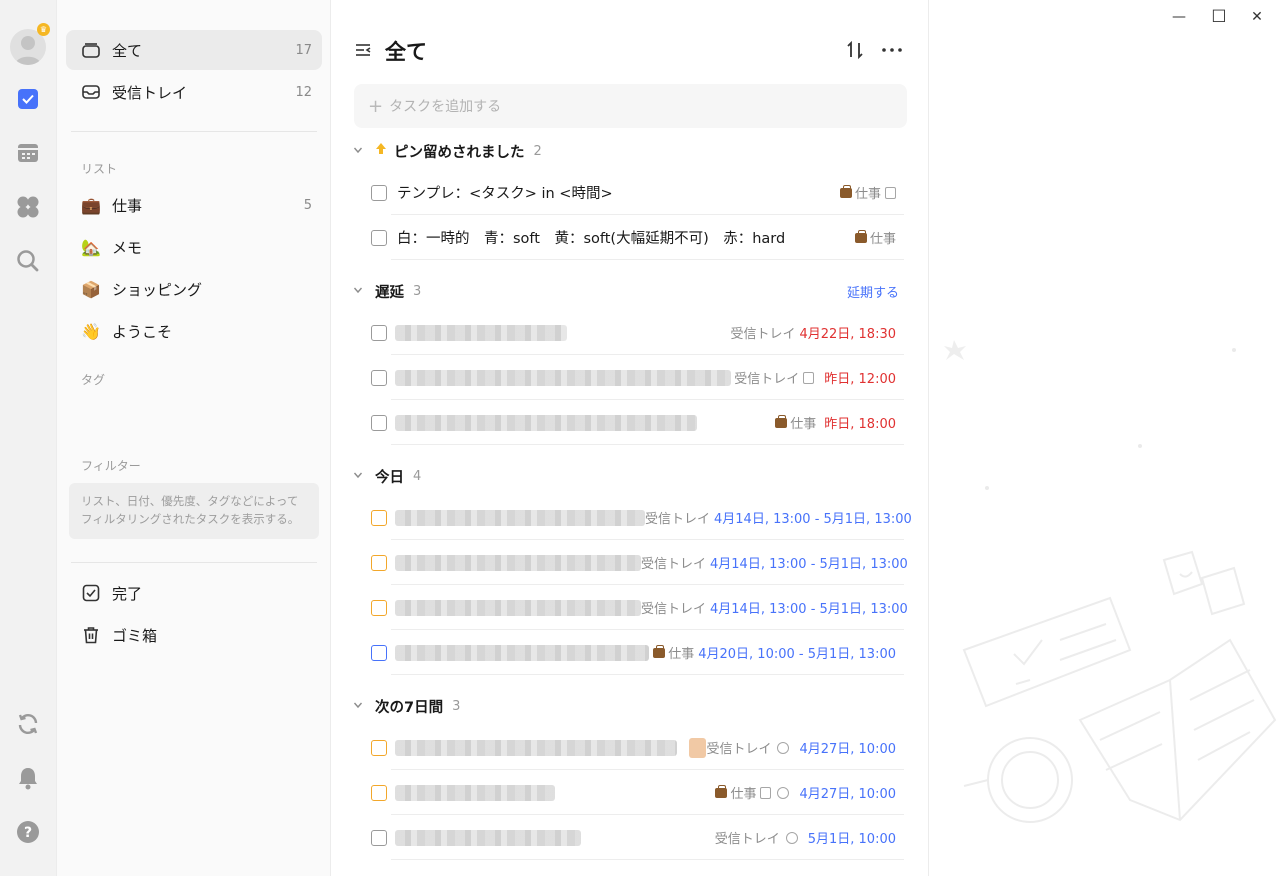 The image size is (1280, 876). I want to click on sidebar-item-memo: 🏡 メモ, so click(194, 247).